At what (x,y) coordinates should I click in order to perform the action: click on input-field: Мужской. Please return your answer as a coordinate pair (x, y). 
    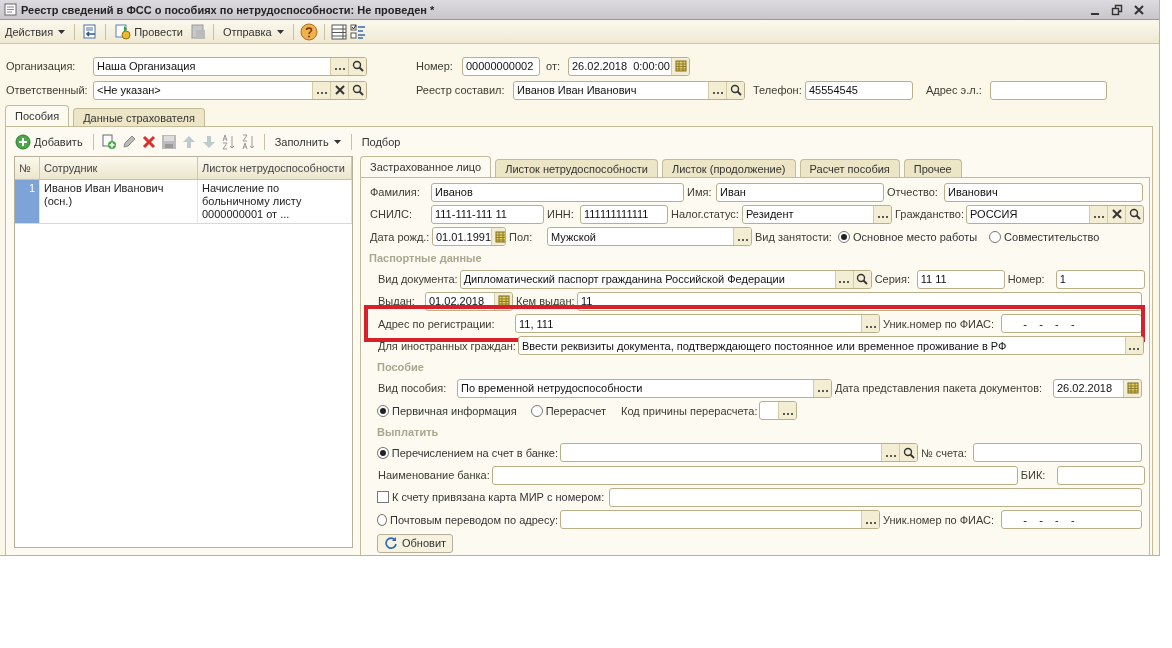
    Looking at the image, I should click on (649, 237).